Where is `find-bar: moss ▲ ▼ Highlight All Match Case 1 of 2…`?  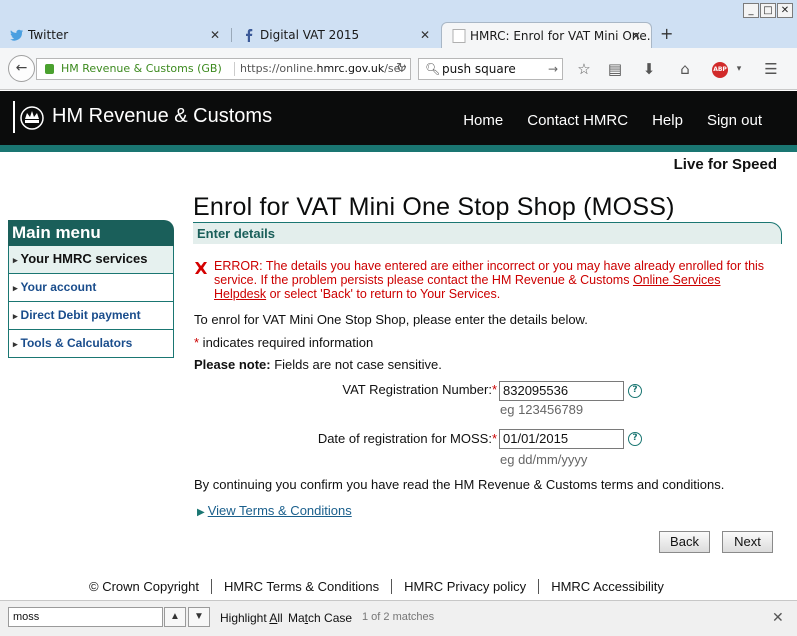 find-bar: moss ▲ ▼ Highlight All Match Case 1 of 2… is located at coordinates (398, 618).